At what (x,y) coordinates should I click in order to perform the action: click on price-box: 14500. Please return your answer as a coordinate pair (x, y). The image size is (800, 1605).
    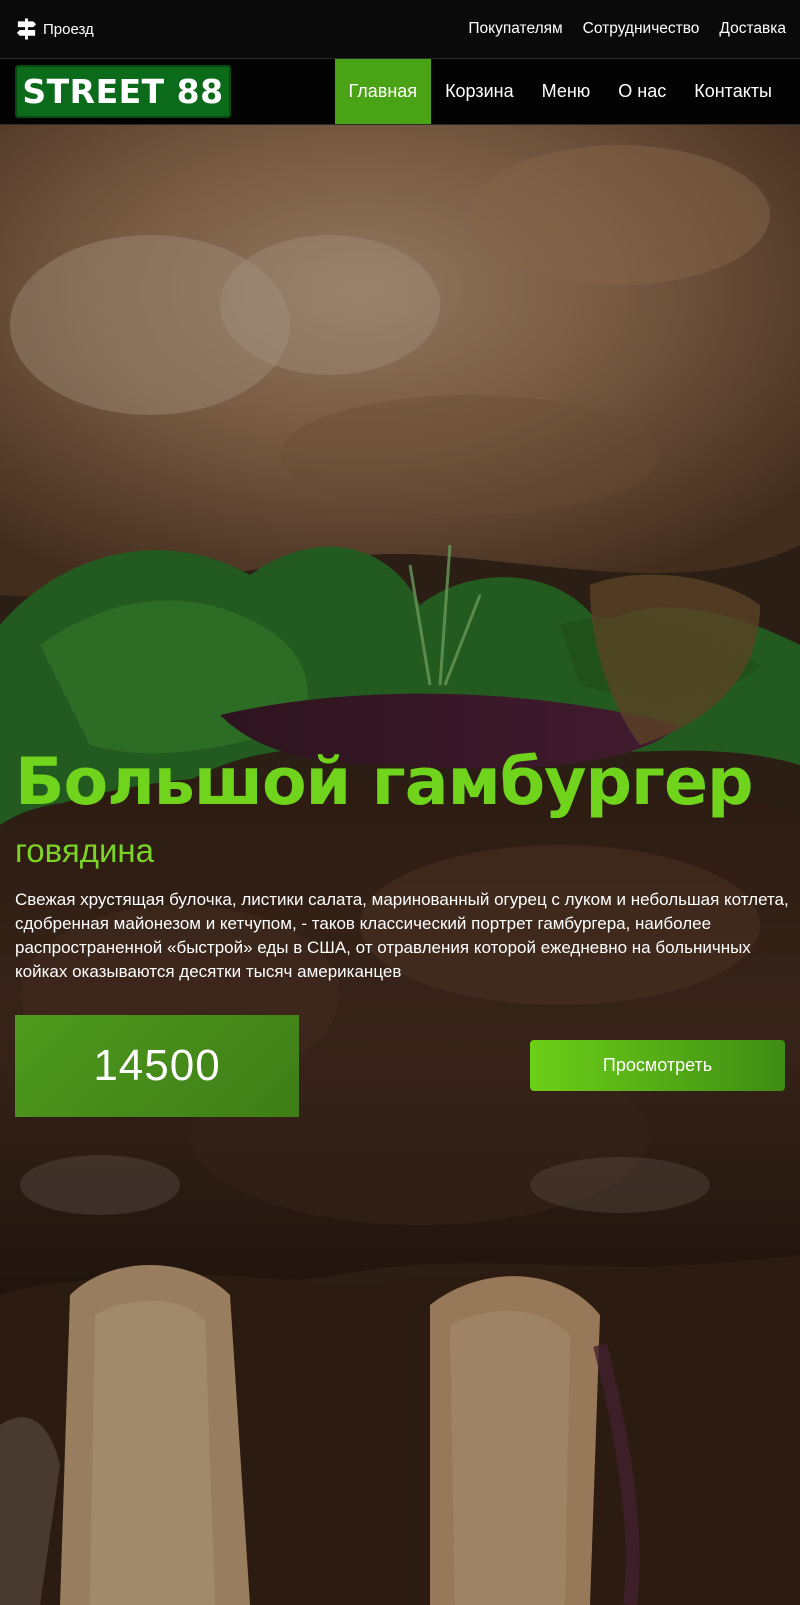
    Looking at the image, I should click on (157, 1066).